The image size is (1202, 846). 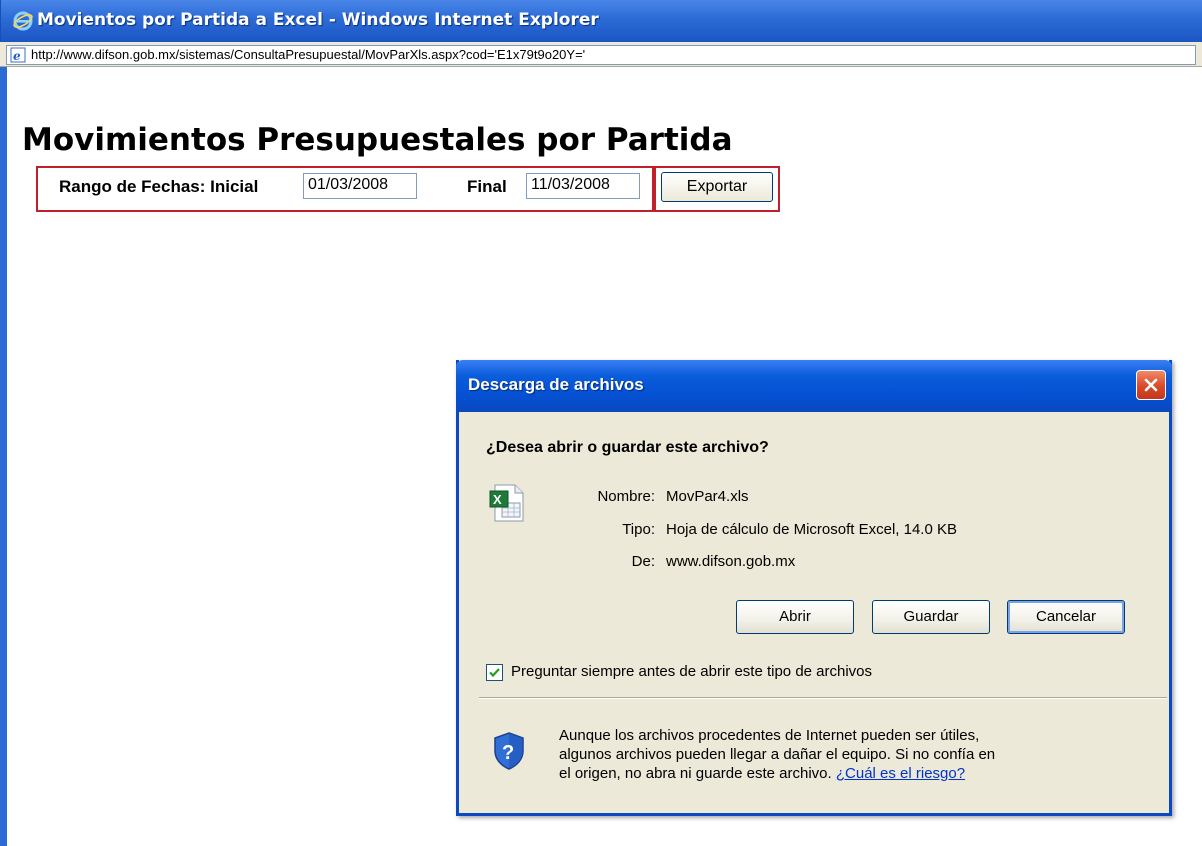 What do you see at coordinates (23, 21) in the screenshot?
I see `internet-explorer-icon` at bounding box center [23, 21].